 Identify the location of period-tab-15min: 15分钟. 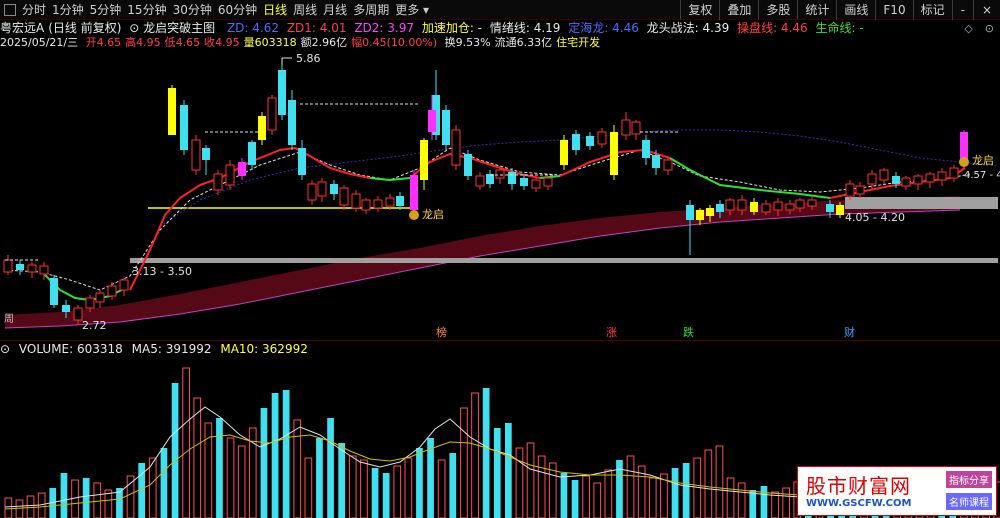
(146, 10).